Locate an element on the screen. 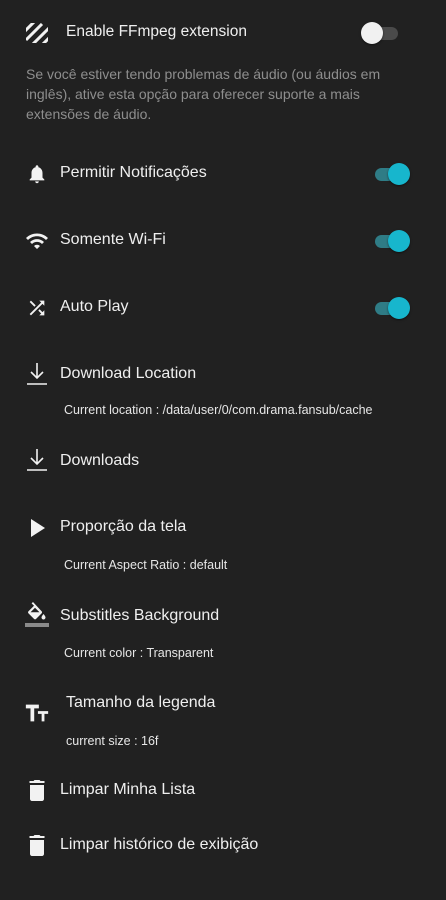 Image resolution: width=446 pixels, height=900 pixels. setting-clear-list: Limpar Minha Lista is located at coordinates (223, 790).